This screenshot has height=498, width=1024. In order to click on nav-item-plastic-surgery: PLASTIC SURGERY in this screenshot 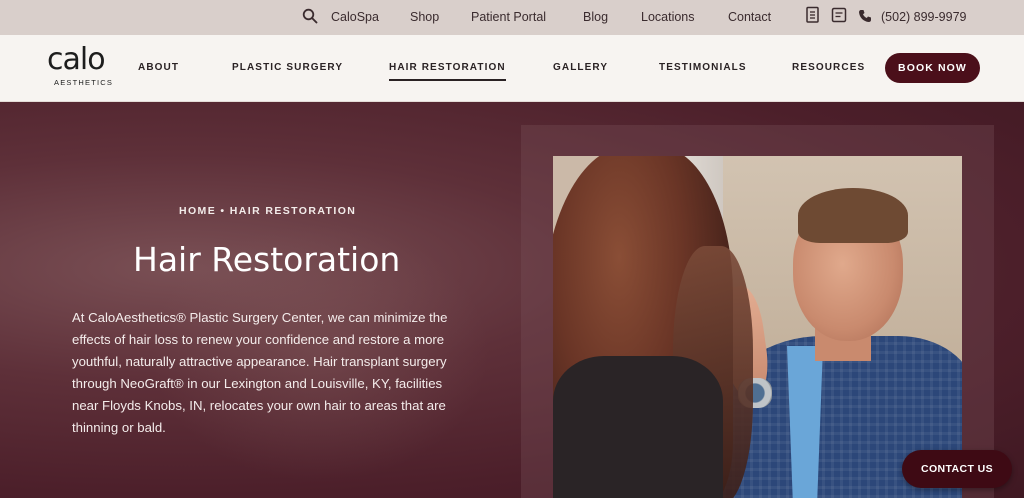, I will do `click(287, 68)`.